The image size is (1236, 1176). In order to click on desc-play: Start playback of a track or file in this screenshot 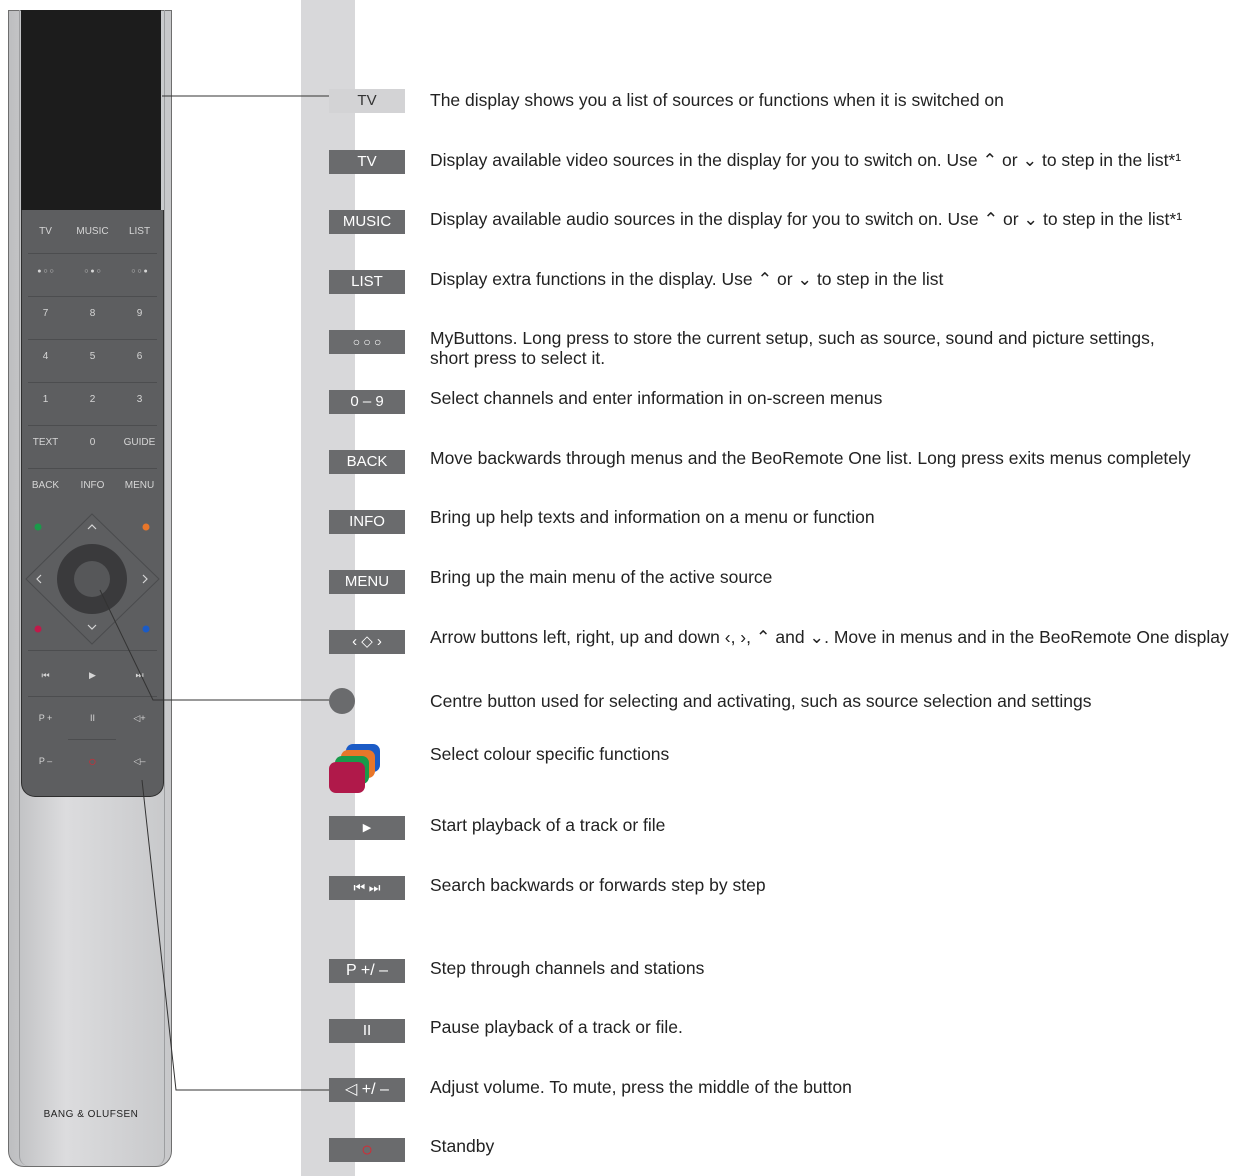, I will do `click(548, 825)`.